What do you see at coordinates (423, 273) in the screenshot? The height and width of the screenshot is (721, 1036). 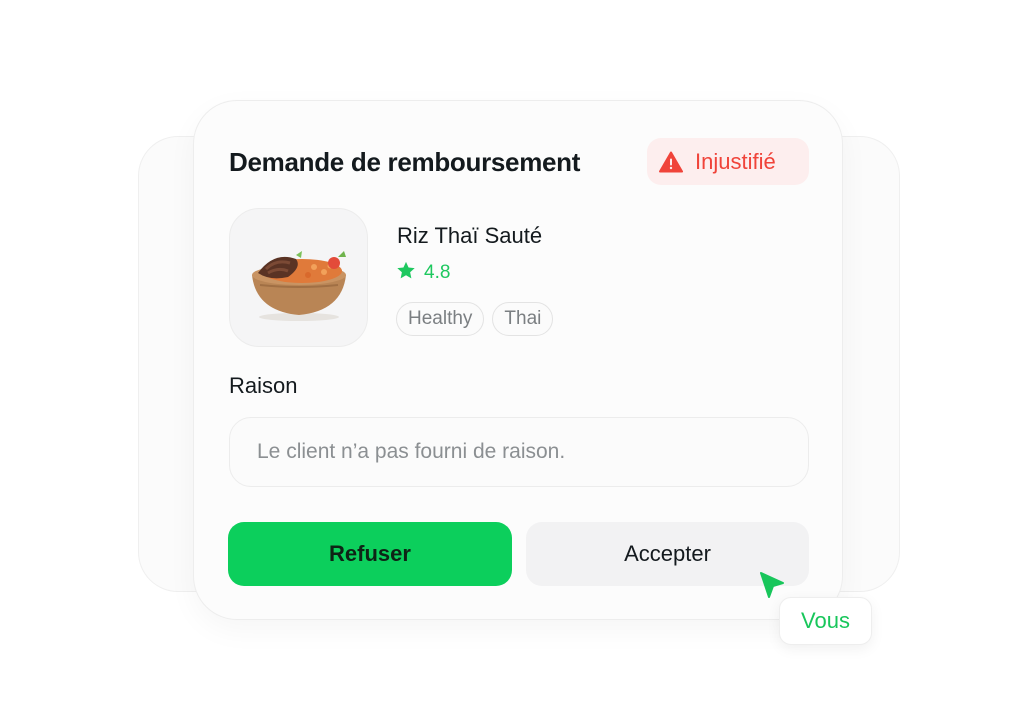 I see `dish-rating: 4.8` at bounding box center [423, 273].